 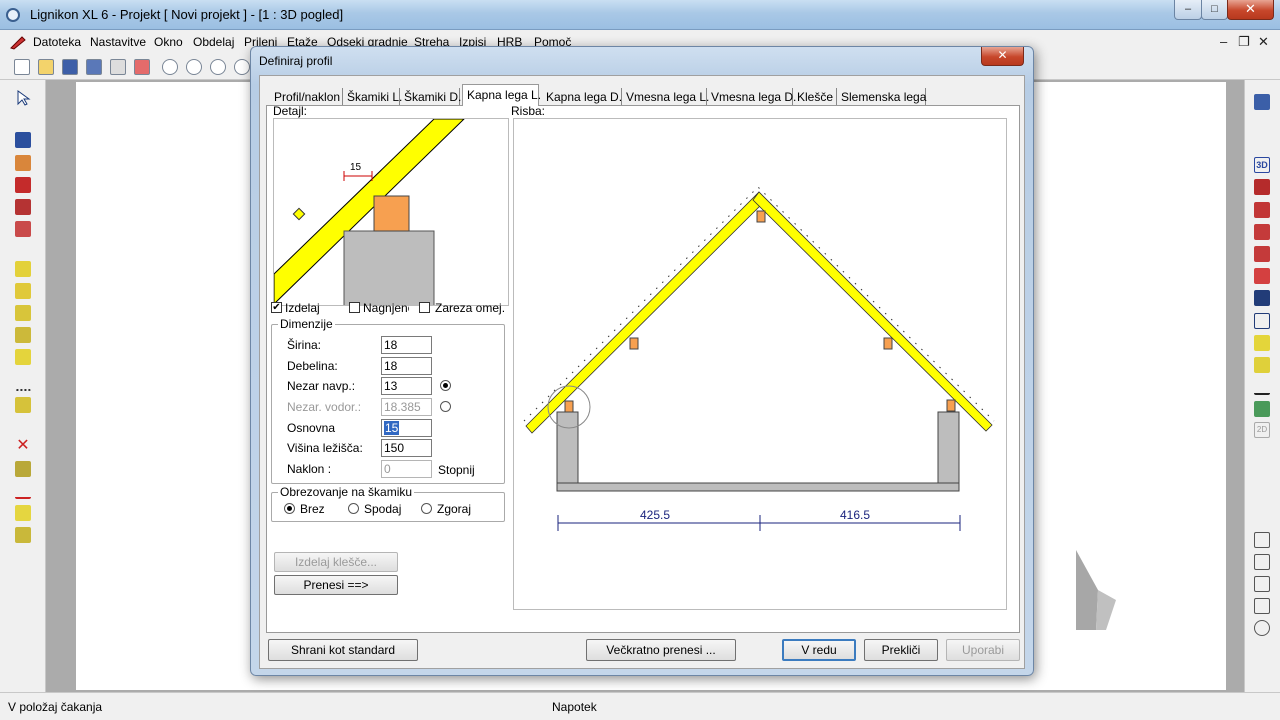 I want to click on view-floor-icon, so click(x=1262, y=187).